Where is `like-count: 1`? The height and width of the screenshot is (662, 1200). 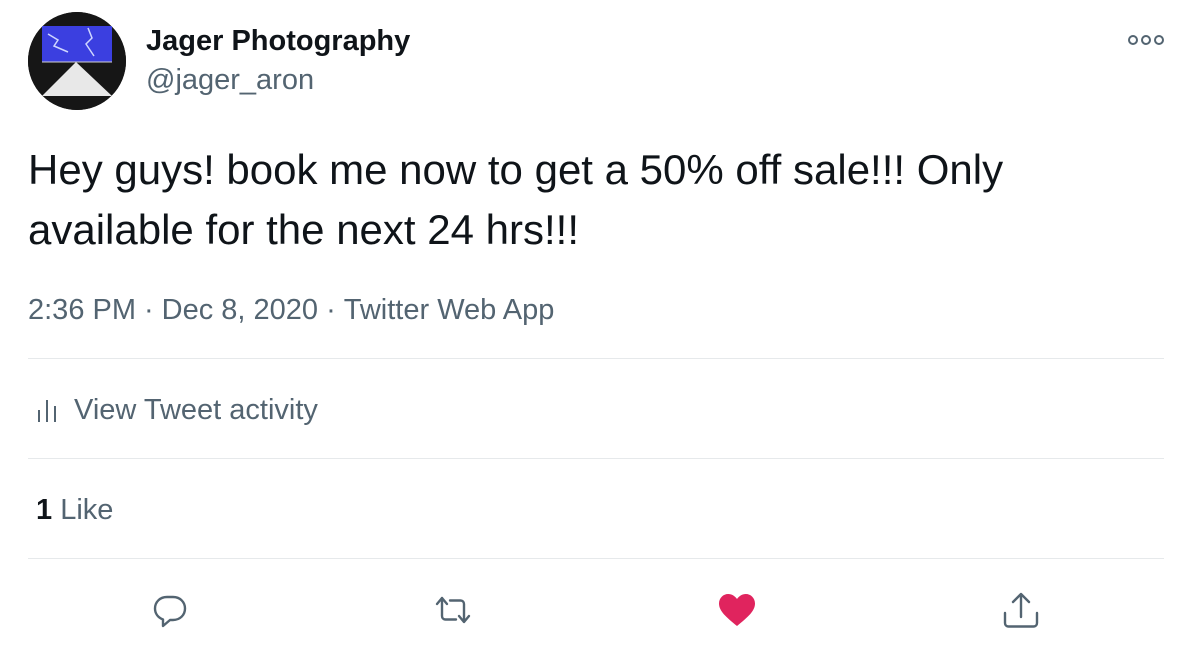 like-count: 1 is located at coordinates (44, 510).